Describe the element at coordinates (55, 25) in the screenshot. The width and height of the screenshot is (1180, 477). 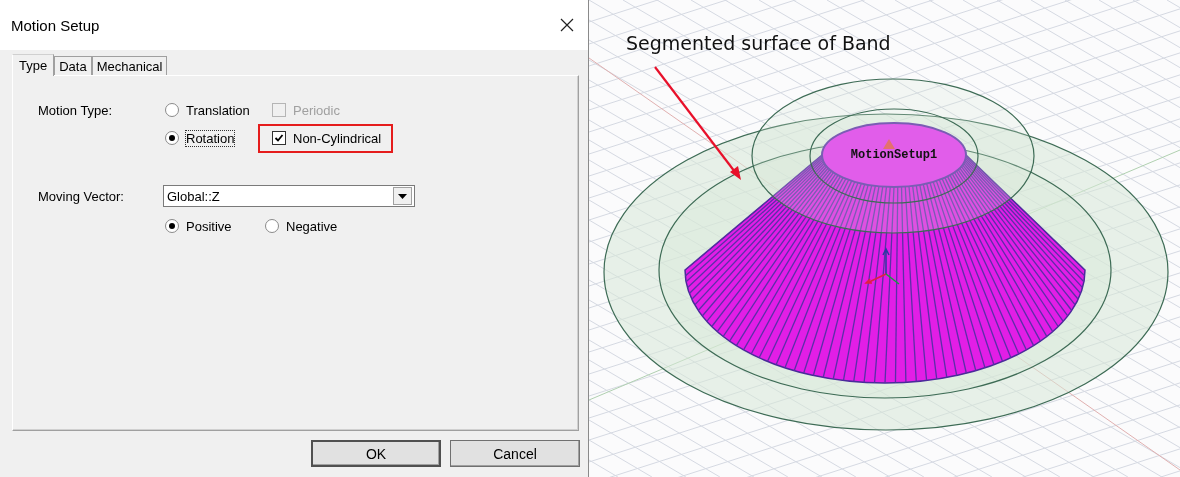
I see `window-title: Motion Setup` at that location.